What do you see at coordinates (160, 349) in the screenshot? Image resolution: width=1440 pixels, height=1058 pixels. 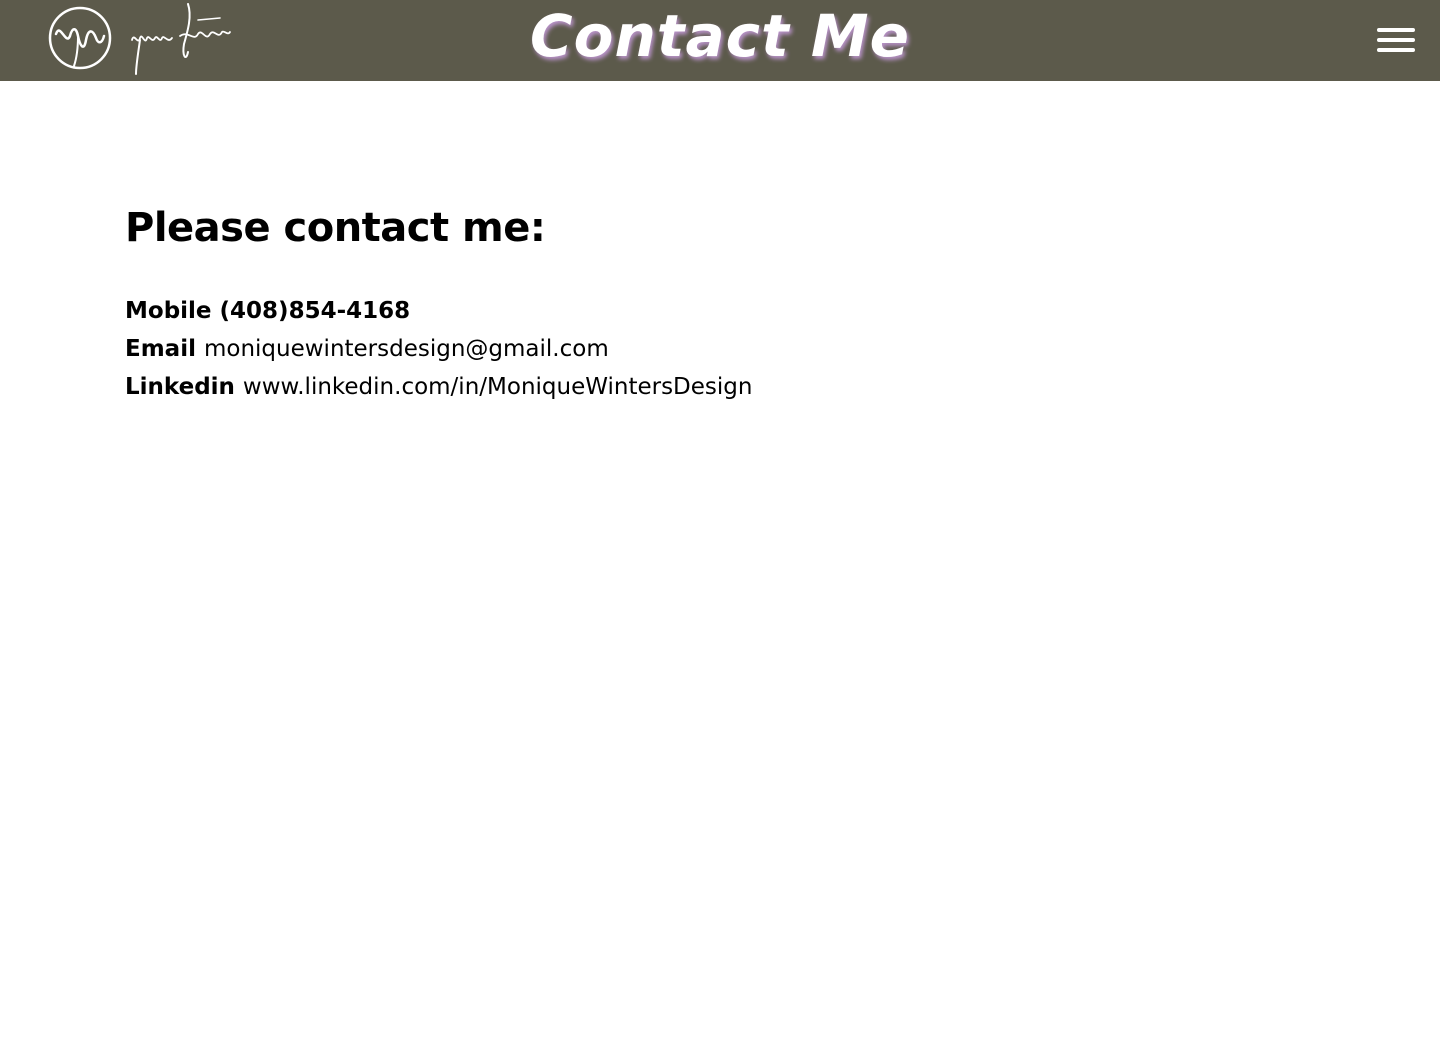 I see `contact-label-email: Email` at bounding box center [160, 349].